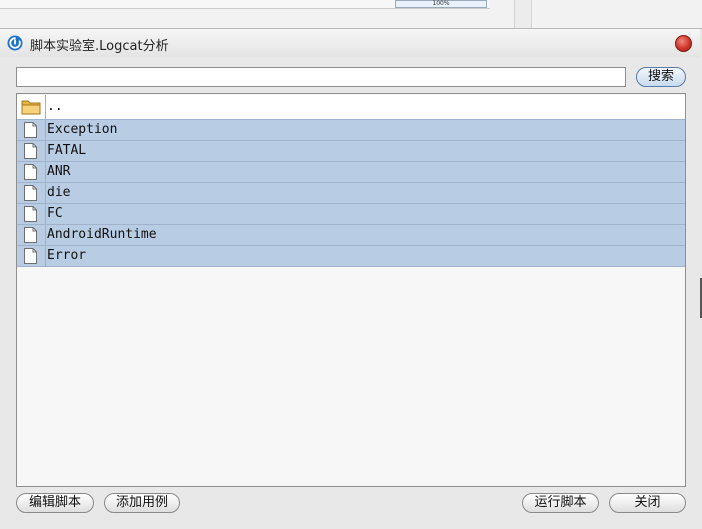  What do you see at coordinates (351, 150) in the screenshot?
I see `list-item: FATAL` at bounding box center [351, 150].